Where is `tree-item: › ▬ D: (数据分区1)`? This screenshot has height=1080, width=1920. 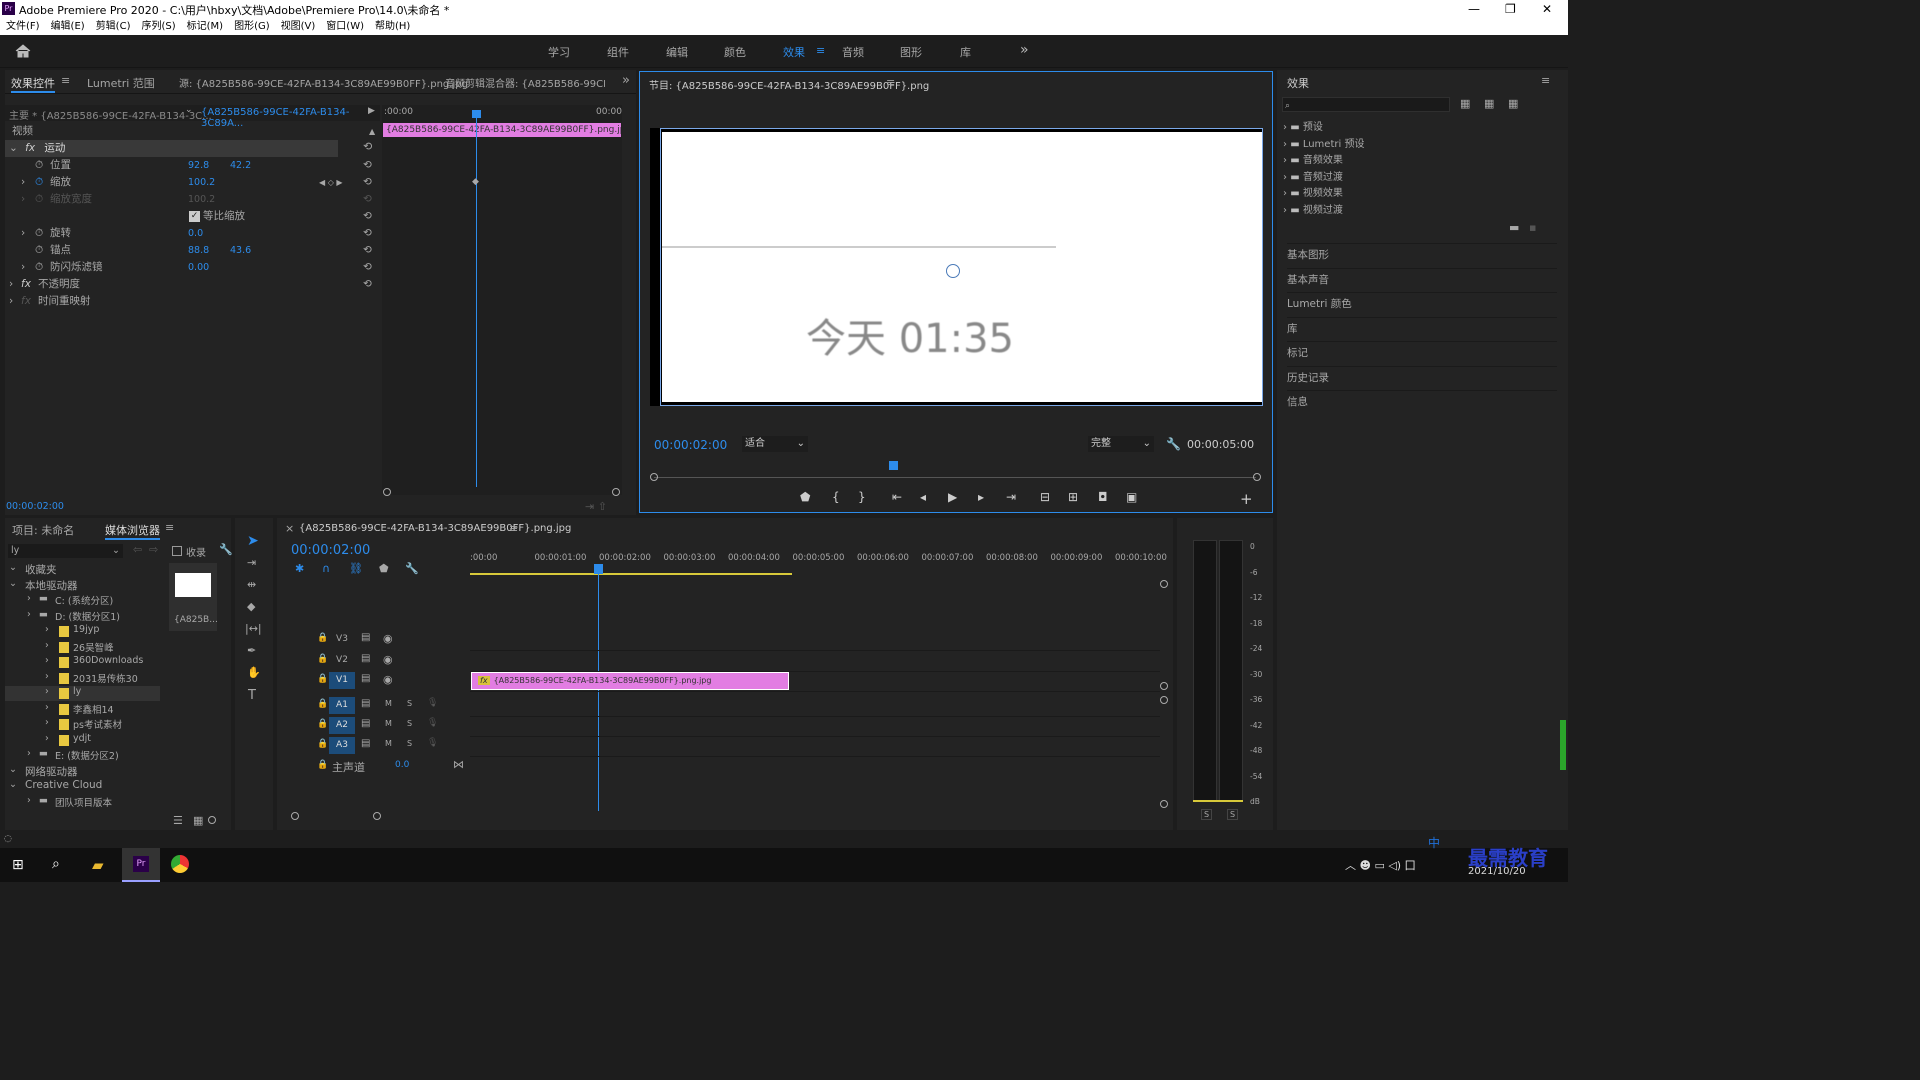 tree-item: › ▬ D: (数据分区1) is located at coordinates (82, 616).